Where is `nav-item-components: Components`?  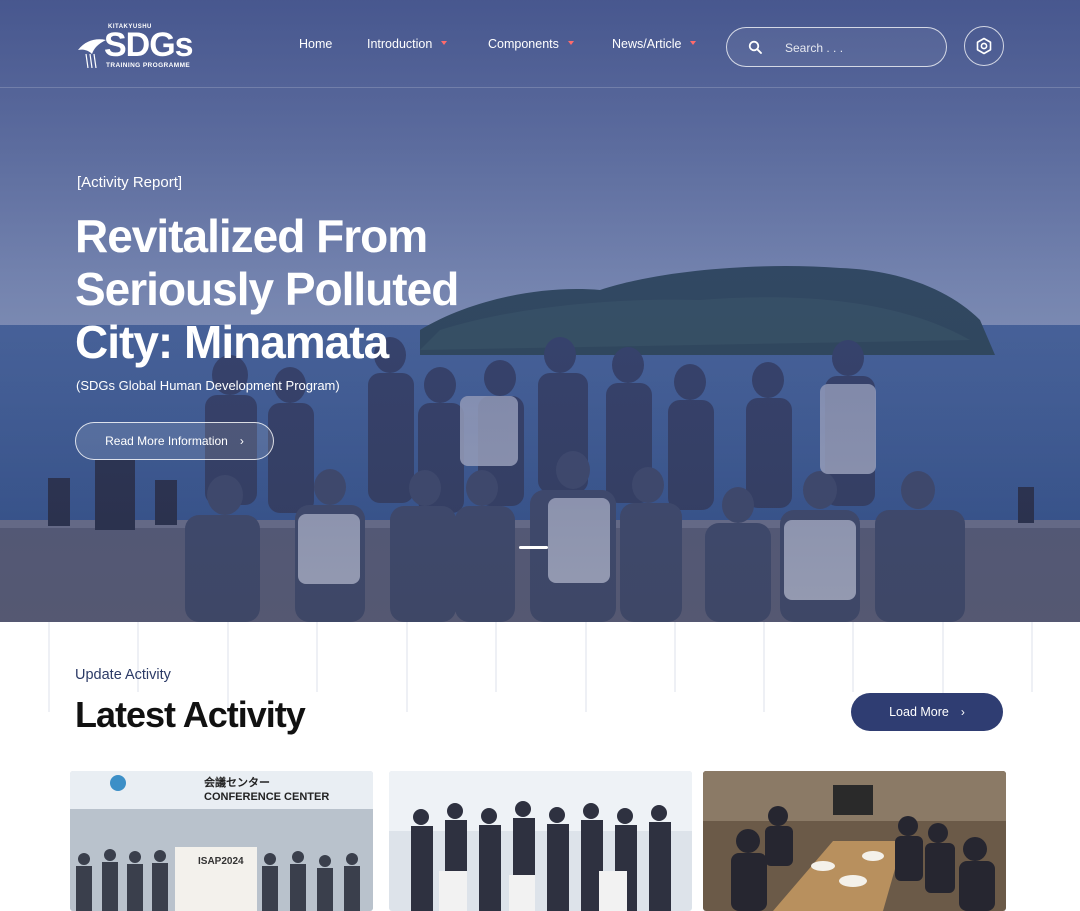
nav-item-components: Components is located at coordinates (531, 44).